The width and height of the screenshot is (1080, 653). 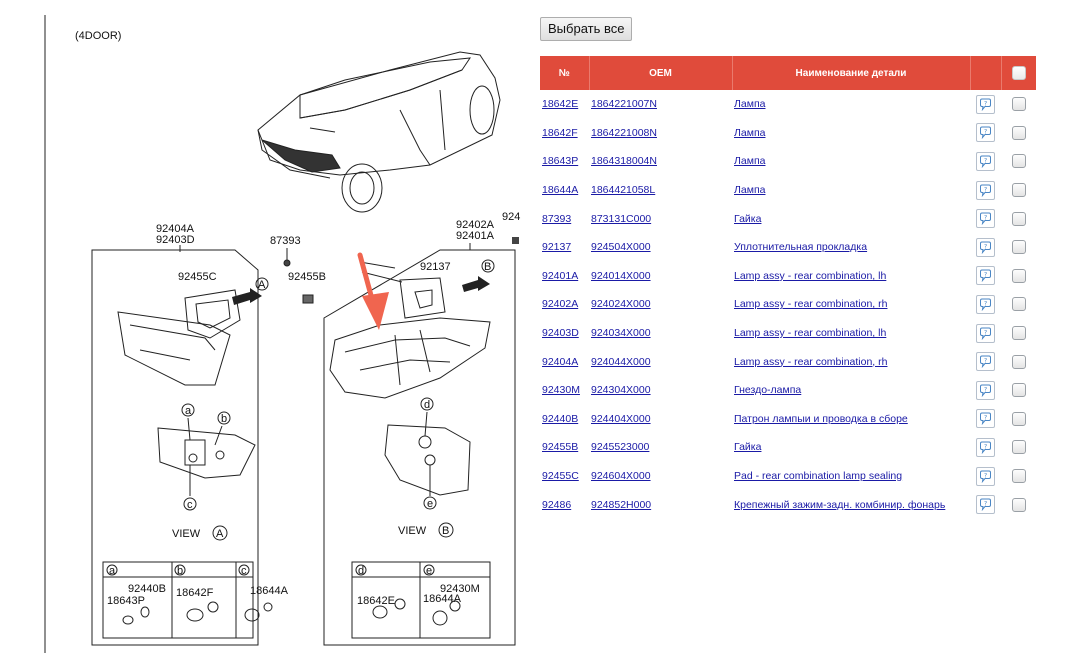 What do you see at coordinates (621, 419) in the screenshot?
I see `oem-number-link: 924404X000` at bounding box center [621, 419].